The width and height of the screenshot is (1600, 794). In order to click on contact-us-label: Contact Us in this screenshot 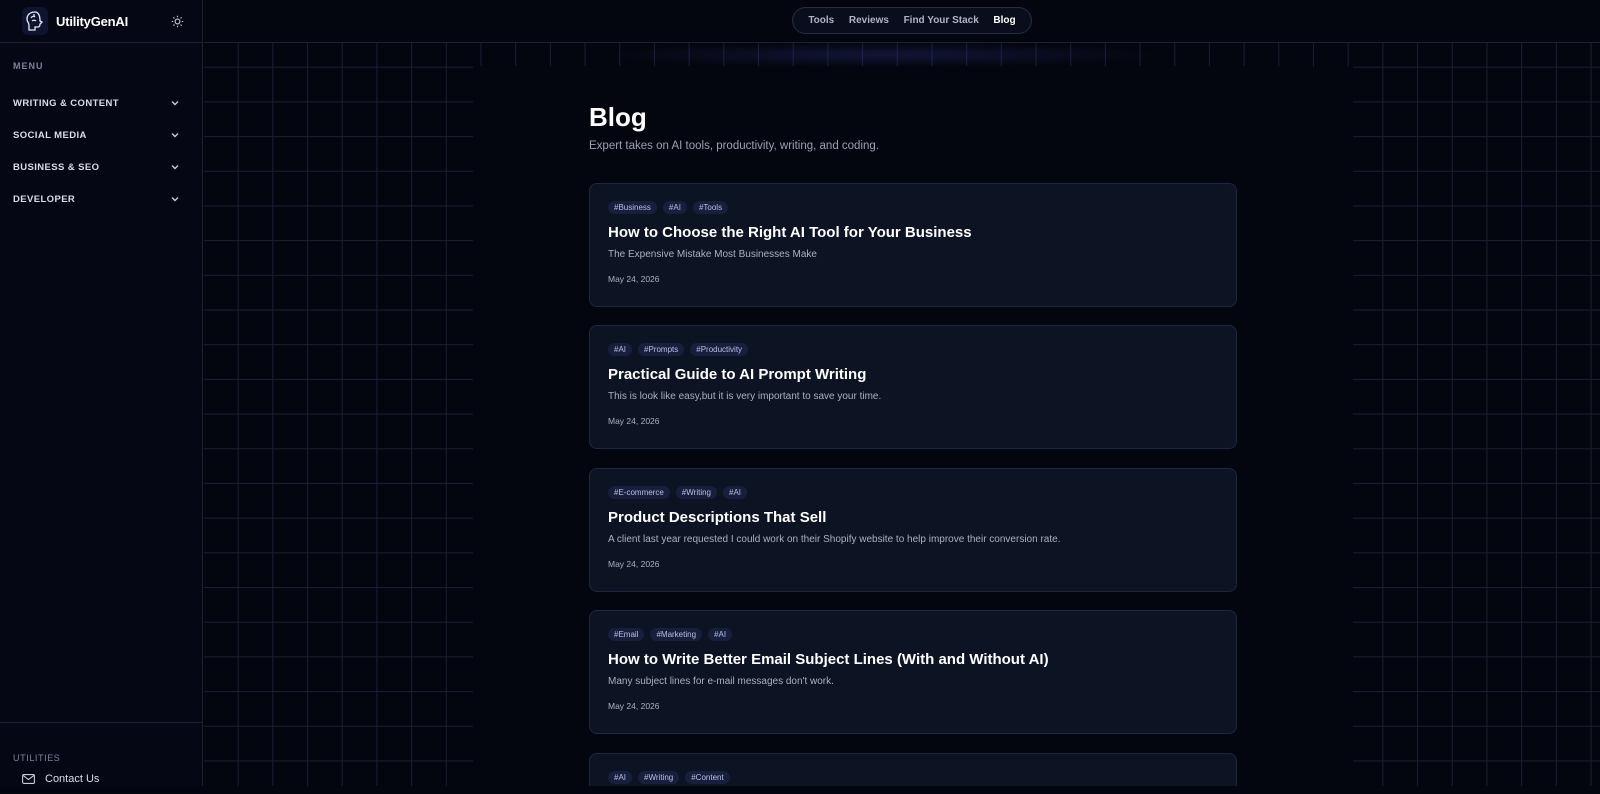, I will do `click(72, 779)`.